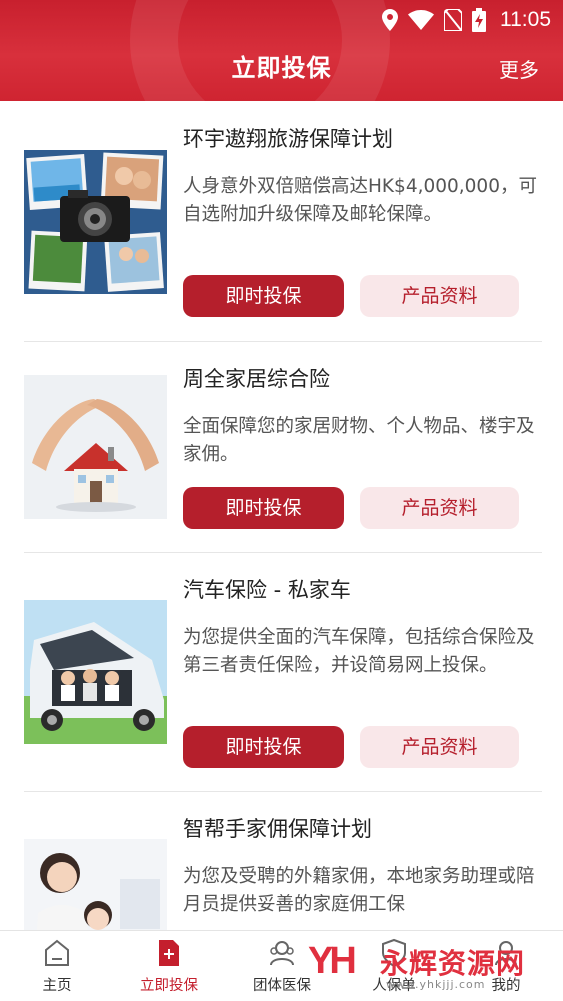 The image size is (563, 1001). What do you see at coordinates (95, 447) in the screenshot?
I see `hands-over-house-image` at bounding box center [95, 447].